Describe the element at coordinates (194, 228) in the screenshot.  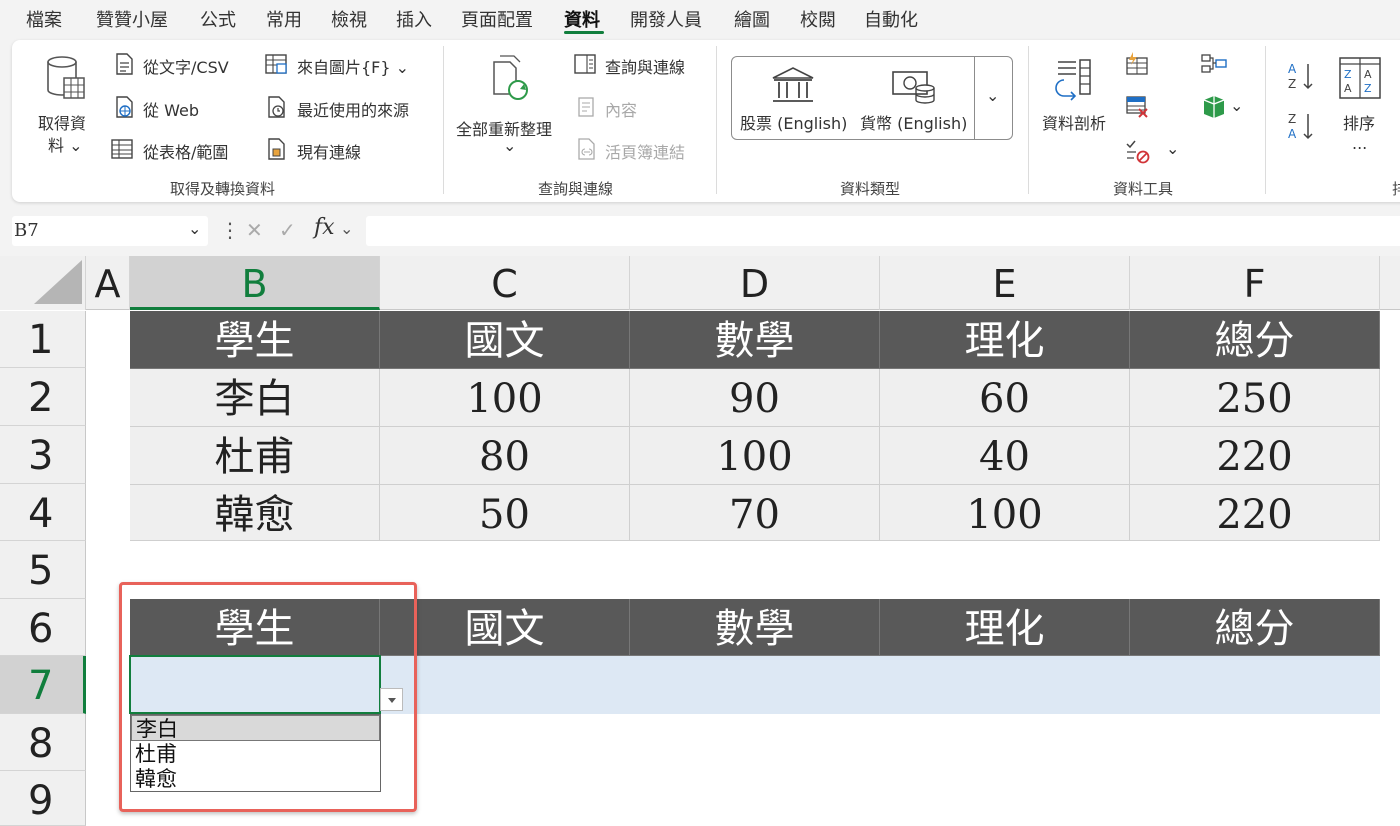
I see `name-box-chevron-icon: ⌄` at that location.